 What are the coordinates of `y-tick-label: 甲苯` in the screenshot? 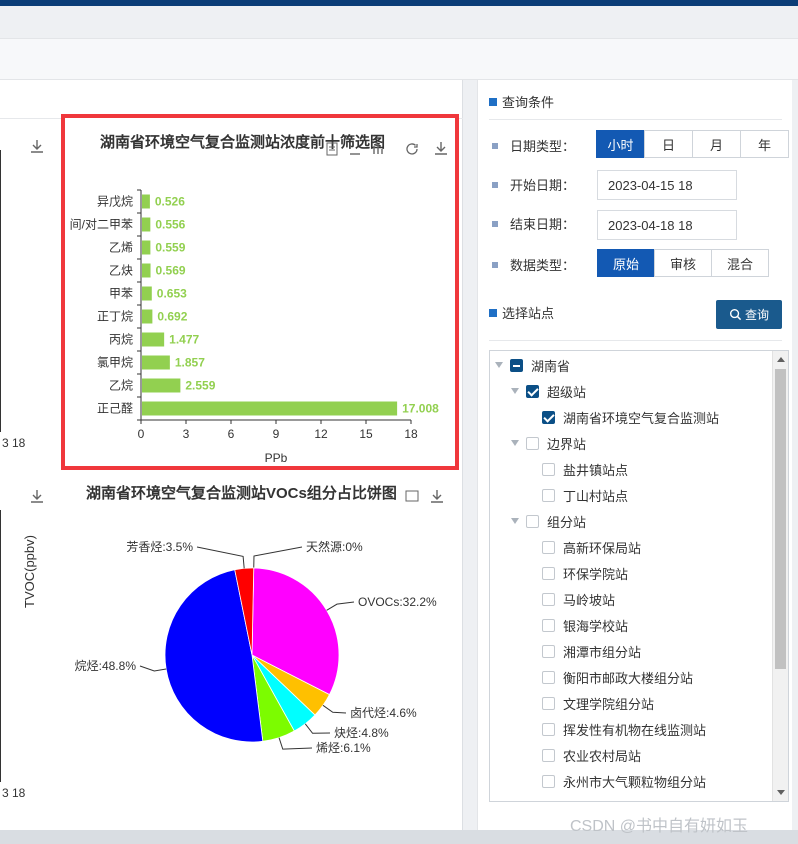 It's located at (121, 294).